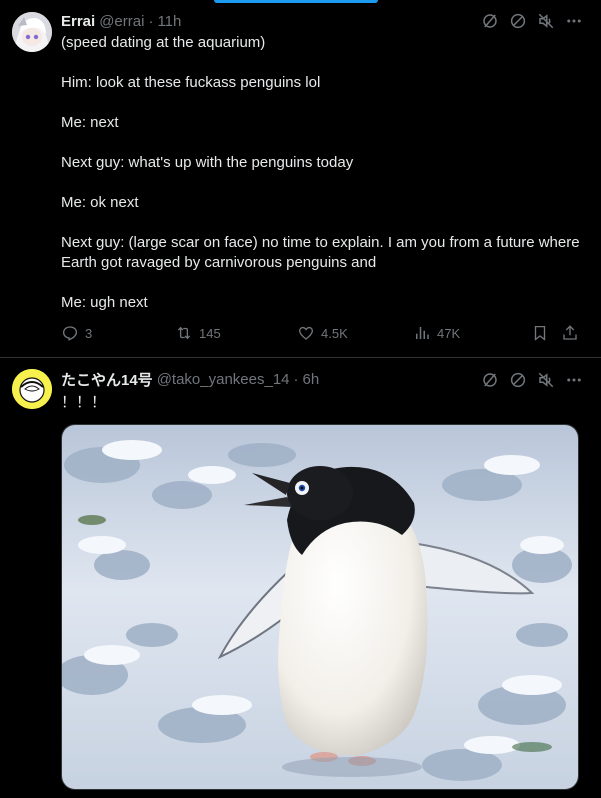 This screenshot has height=798, width=601. I want to click on views-count: 47K, so click(449, 333).